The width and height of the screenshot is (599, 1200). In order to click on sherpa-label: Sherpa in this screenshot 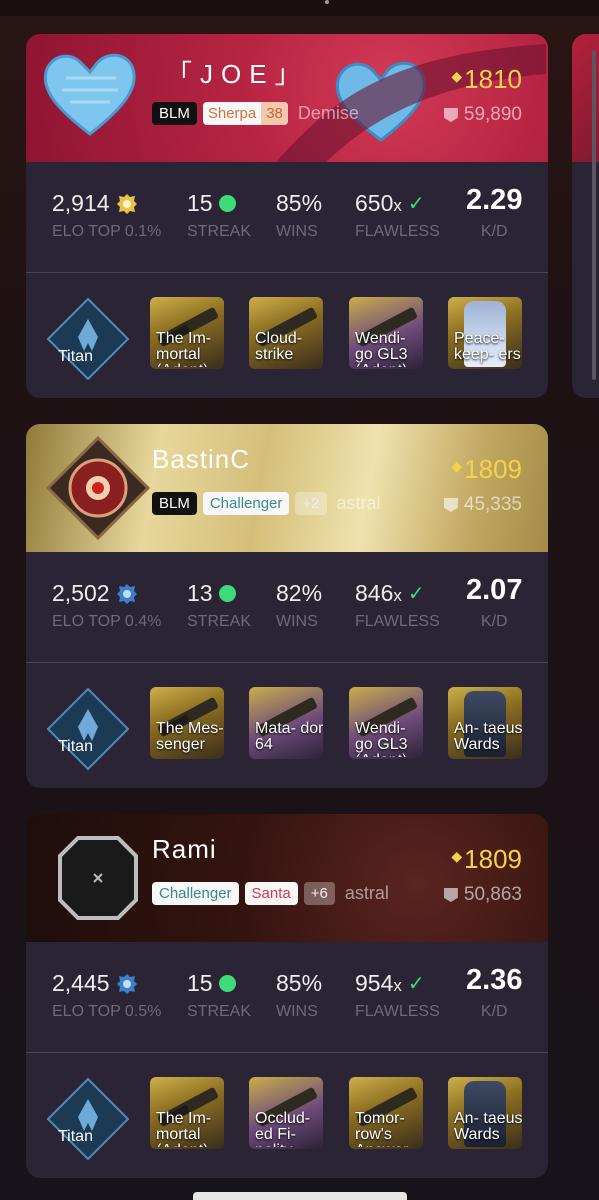, I will do `click(232, 113)`.